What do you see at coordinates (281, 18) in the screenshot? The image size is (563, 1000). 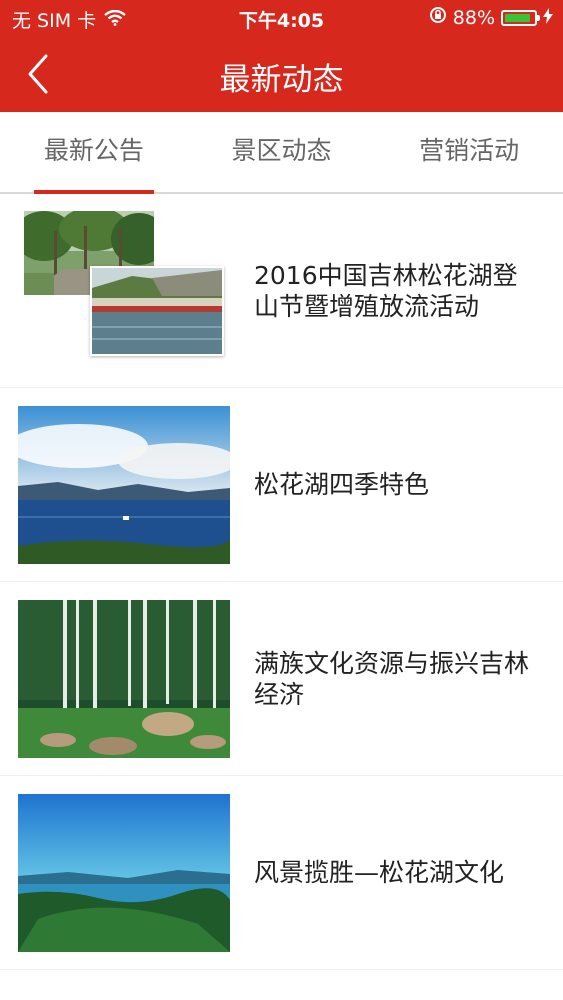 I see `status-bar: 无 SIM 卡 下午4:05 88%` at bounding box center [281, 18].